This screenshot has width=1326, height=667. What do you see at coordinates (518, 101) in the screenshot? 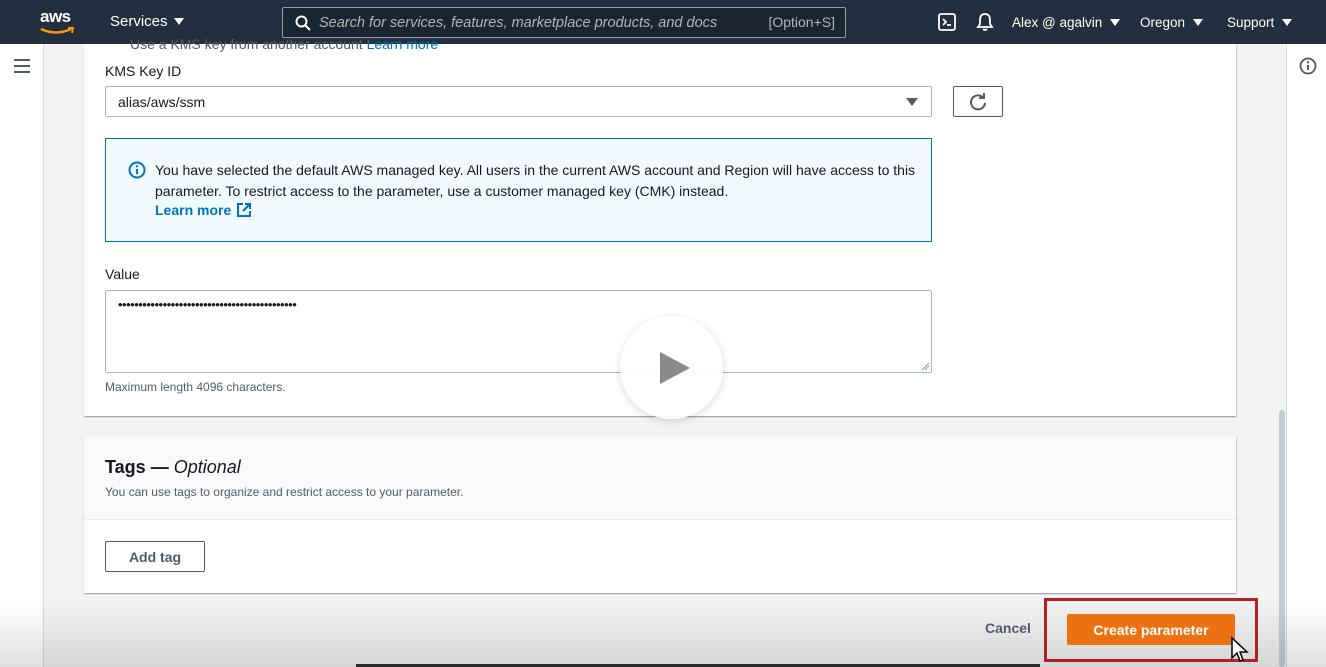
I see `kms-key-select: alias/aws/ssm` at bounding box center [518, 101].